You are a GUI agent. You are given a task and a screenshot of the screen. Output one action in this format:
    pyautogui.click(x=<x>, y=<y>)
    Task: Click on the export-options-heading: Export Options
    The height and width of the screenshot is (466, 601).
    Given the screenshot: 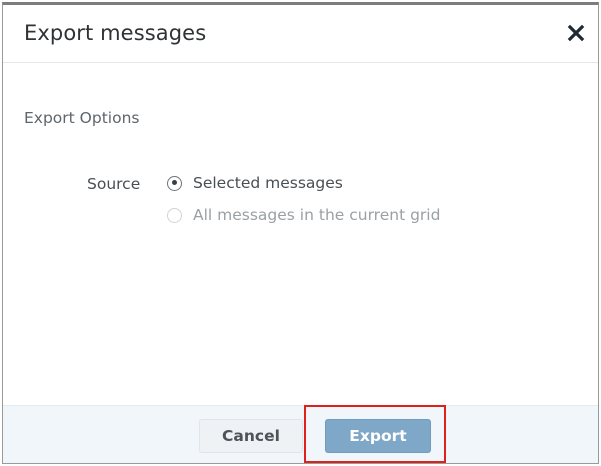 What is the action you would take?
    pyautogui.click(x=82, y=118)
    